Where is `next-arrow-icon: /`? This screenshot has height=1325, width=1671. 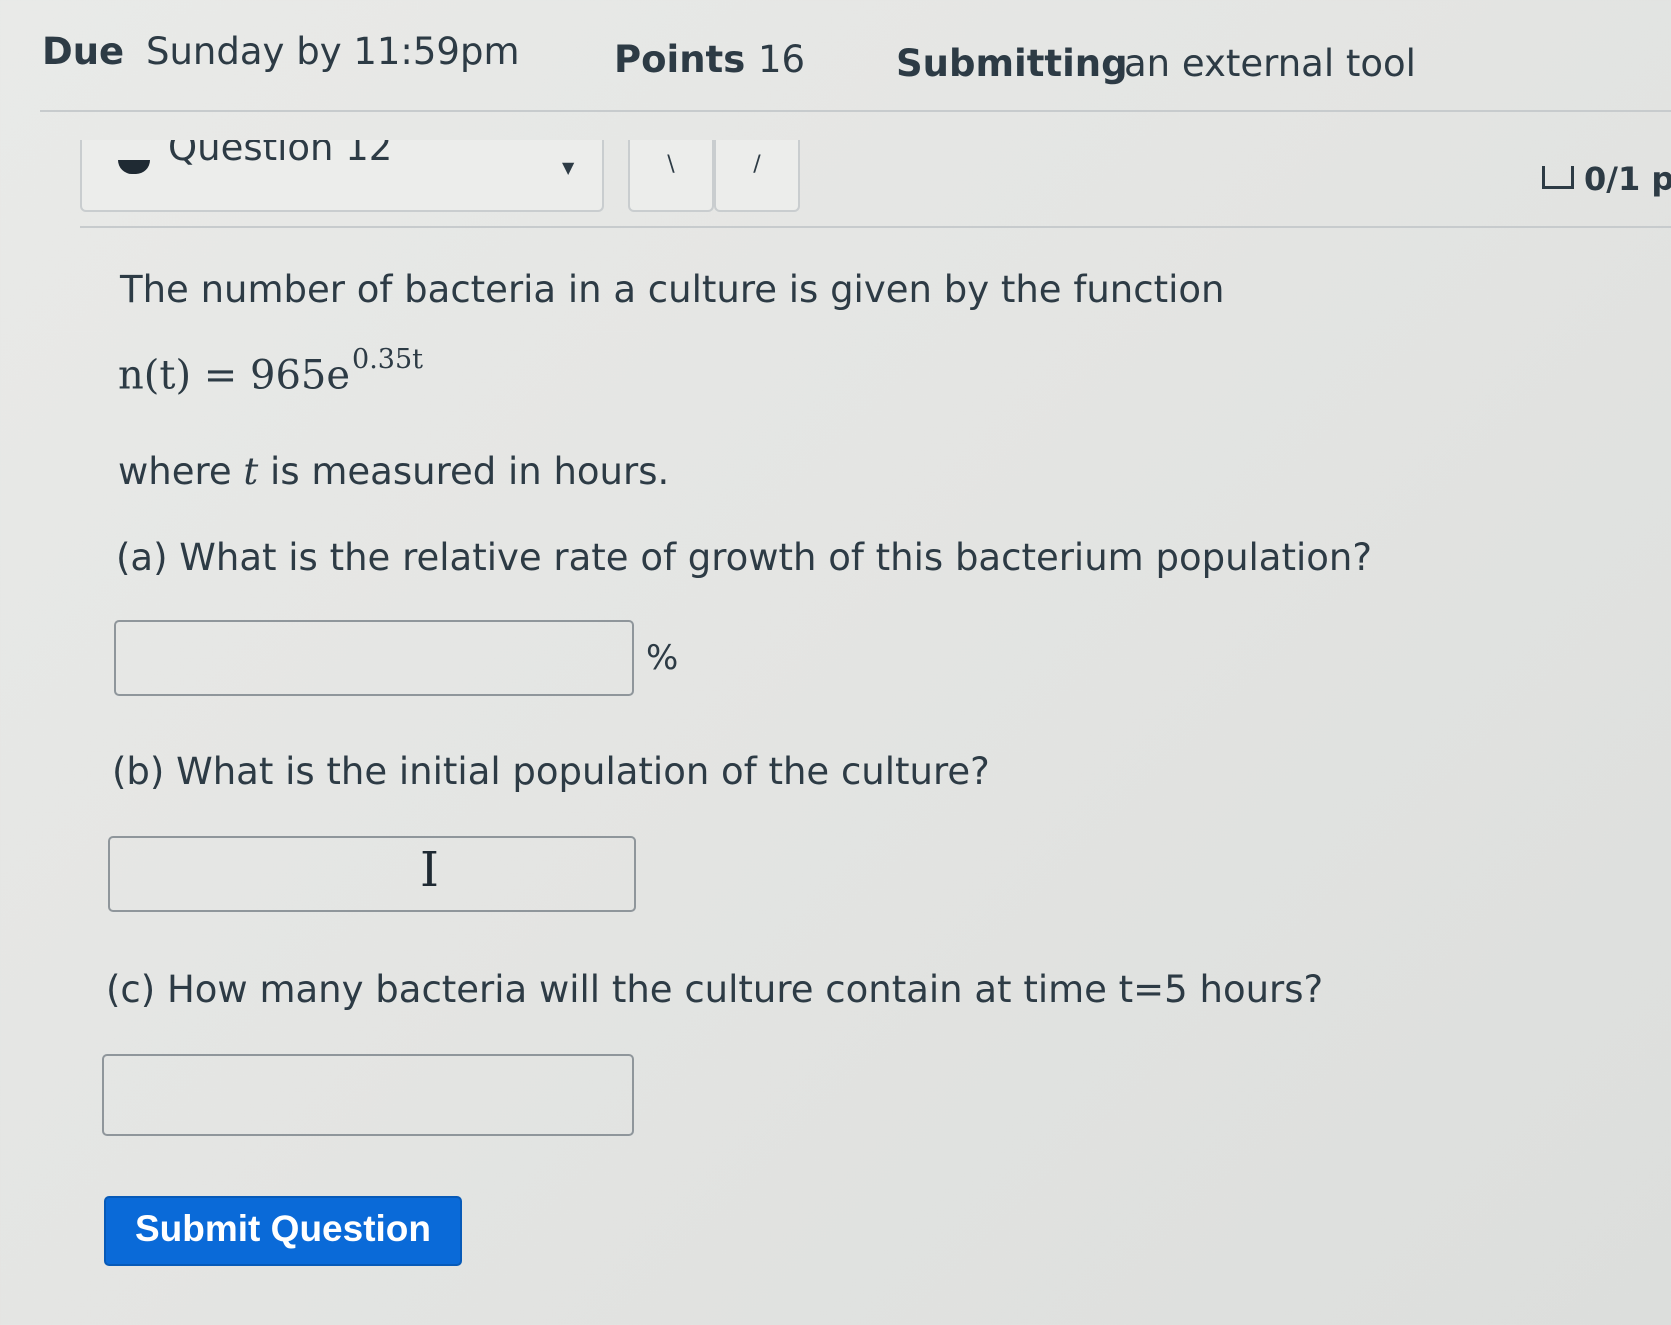 next-arrow-icon: / is located at coordinates (757, 164).